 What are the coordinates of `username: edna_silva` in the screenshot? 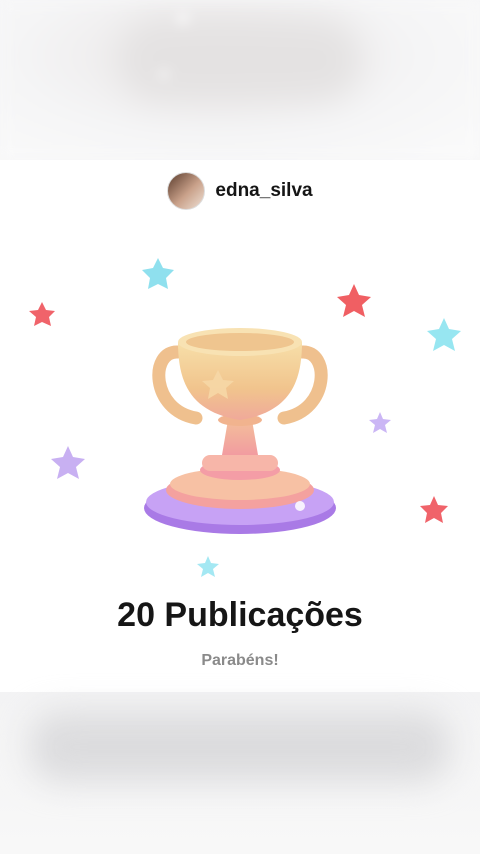 It's located at (263, 191).